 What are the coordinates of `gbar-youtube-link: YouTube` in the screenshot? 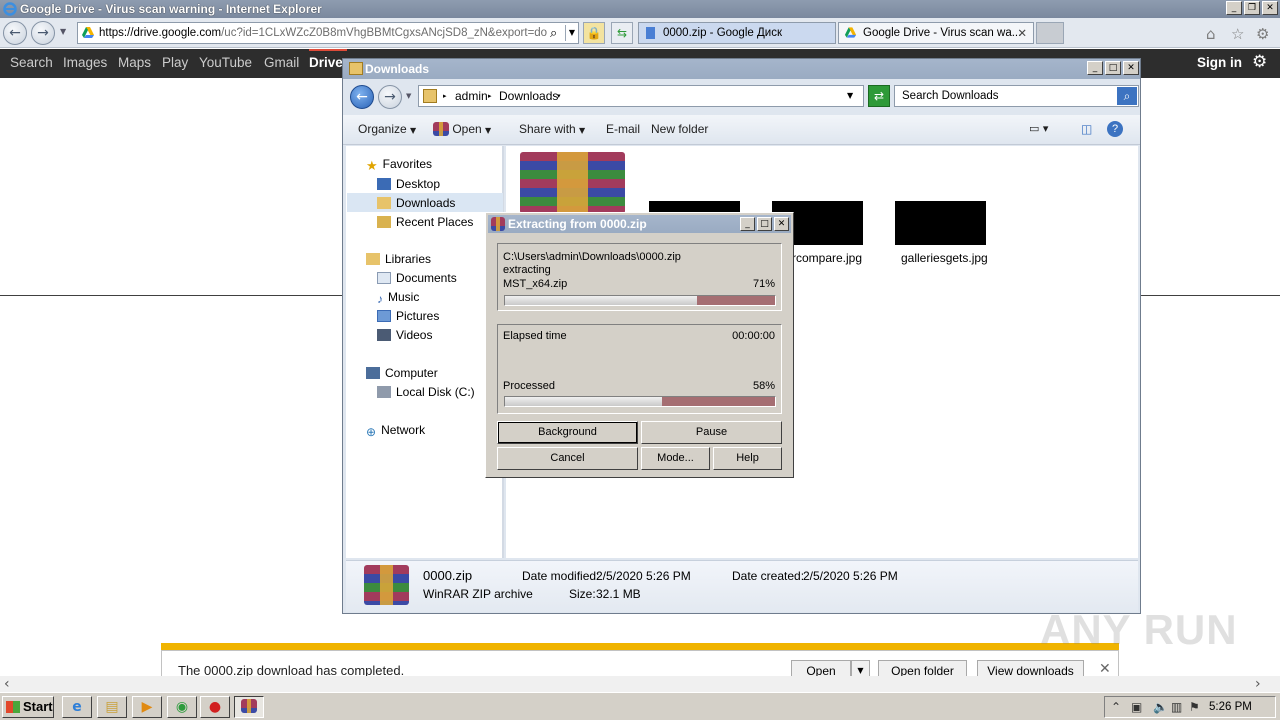 It's located at (225, 62).